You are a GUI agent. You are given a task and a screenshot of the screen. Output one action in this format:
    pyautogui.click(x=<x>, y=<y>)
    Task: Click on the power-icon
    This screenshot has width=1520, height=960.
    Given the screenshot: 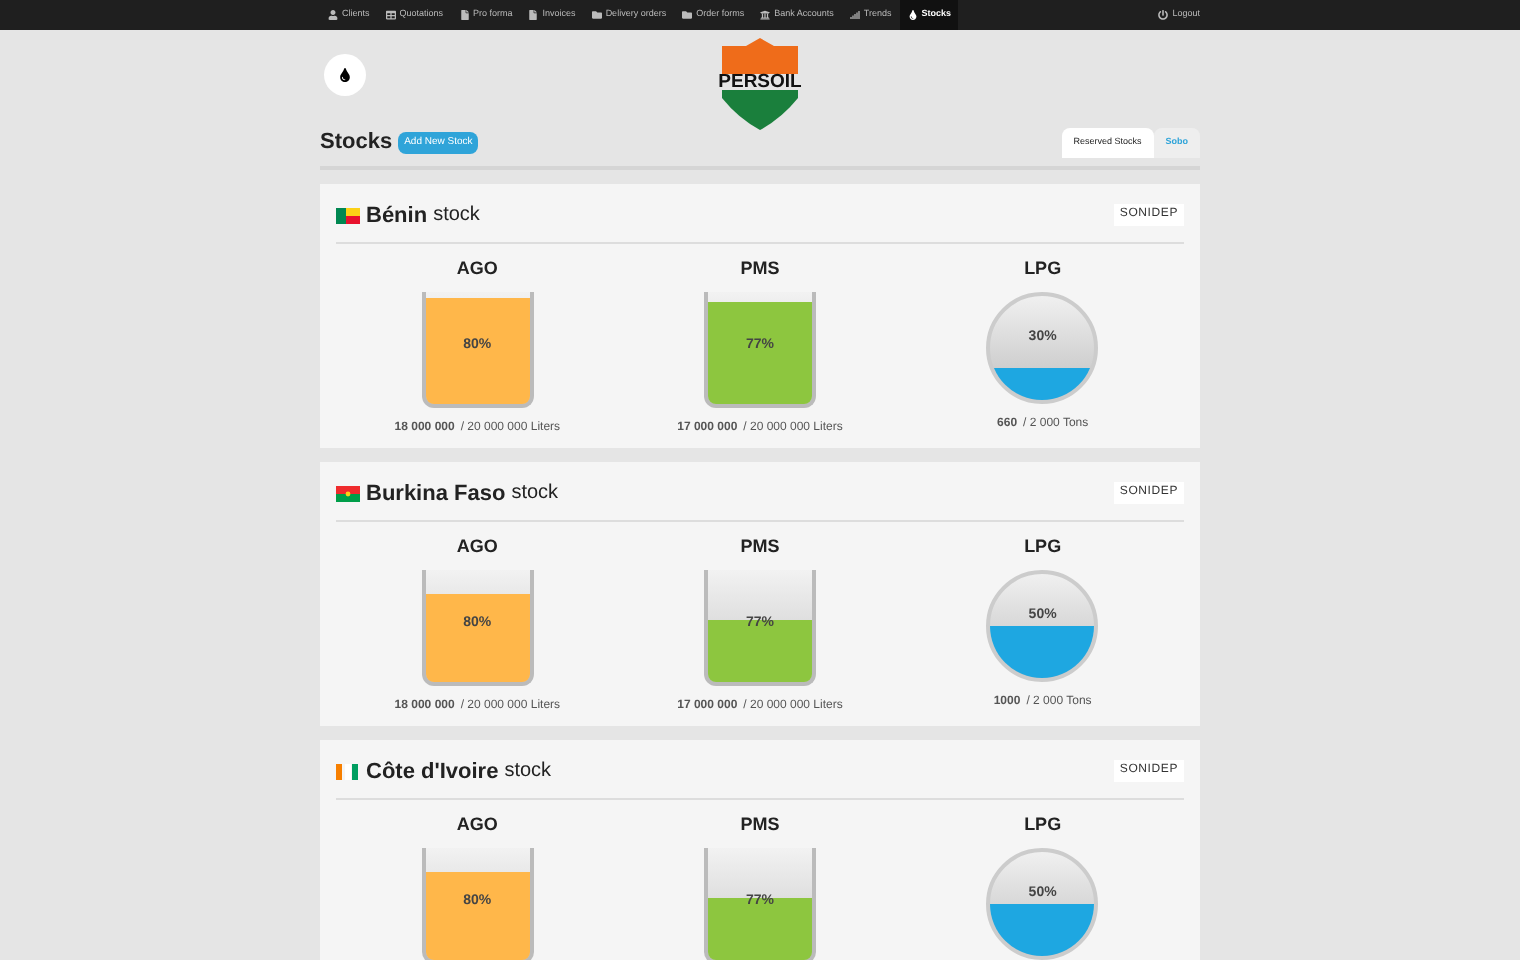 What is the action you would take?
    pyautogui.click(x=1163, y=15)
    